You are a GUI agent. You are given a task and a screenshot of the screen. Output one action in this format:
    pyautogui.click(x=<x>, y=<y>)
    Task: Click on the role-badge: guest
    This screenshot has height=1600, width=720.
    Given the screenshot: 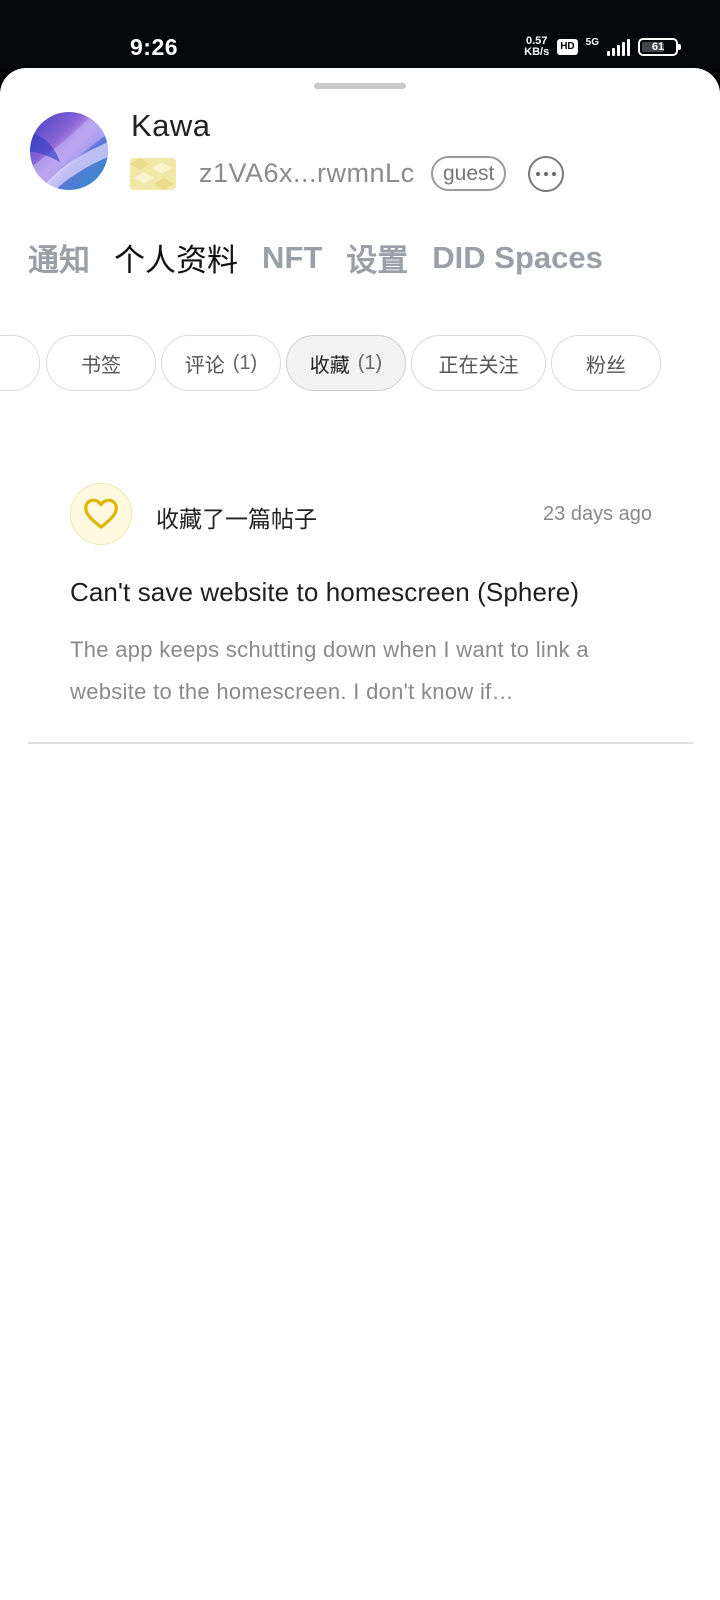 What is the action you would take?
    pyautogui.click(x=469, y=173)
    